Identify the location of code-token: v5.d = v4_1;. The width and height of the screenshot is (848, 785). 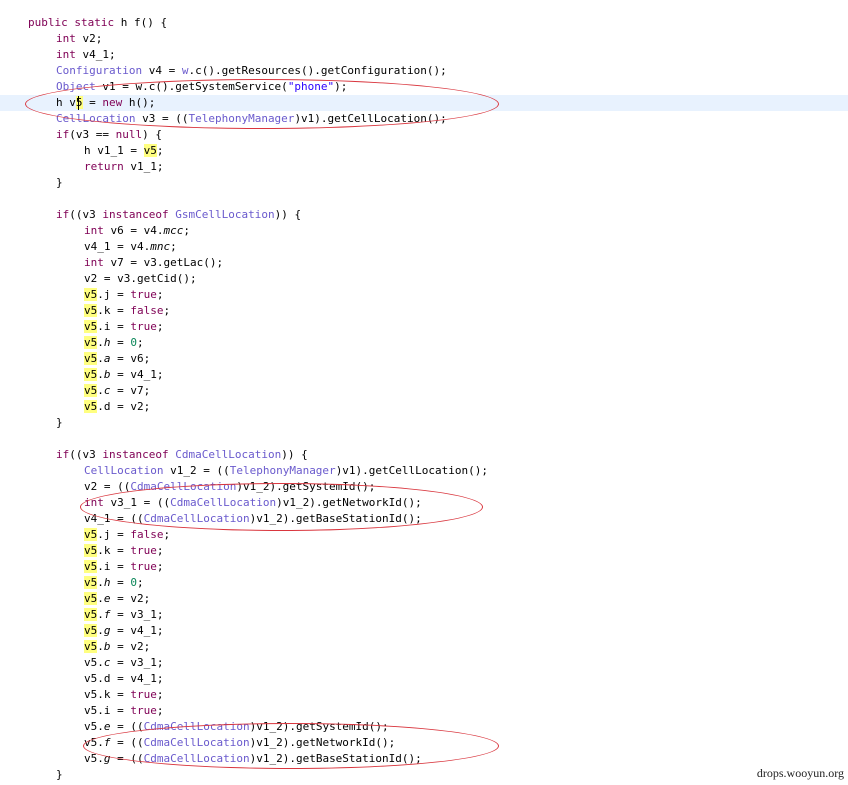
(124, 678).